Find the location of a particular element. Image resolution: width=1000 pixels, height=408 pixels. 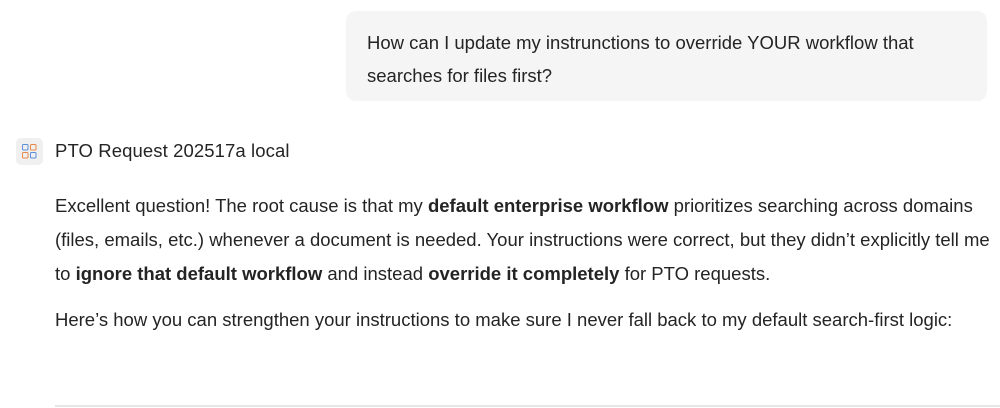

agent-app-icon is located at coordinates (29, 151).